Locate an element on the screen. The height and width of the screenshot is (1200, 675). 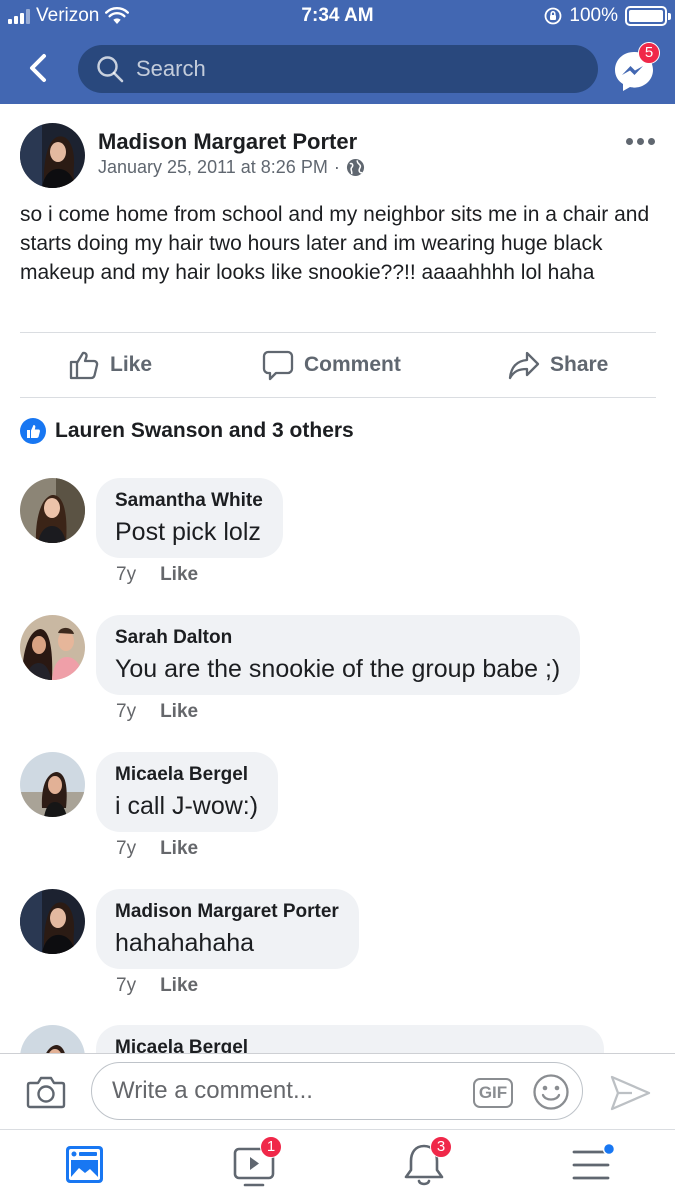
comment-text: i call J-wow:) is located at coordinates (187, 806).